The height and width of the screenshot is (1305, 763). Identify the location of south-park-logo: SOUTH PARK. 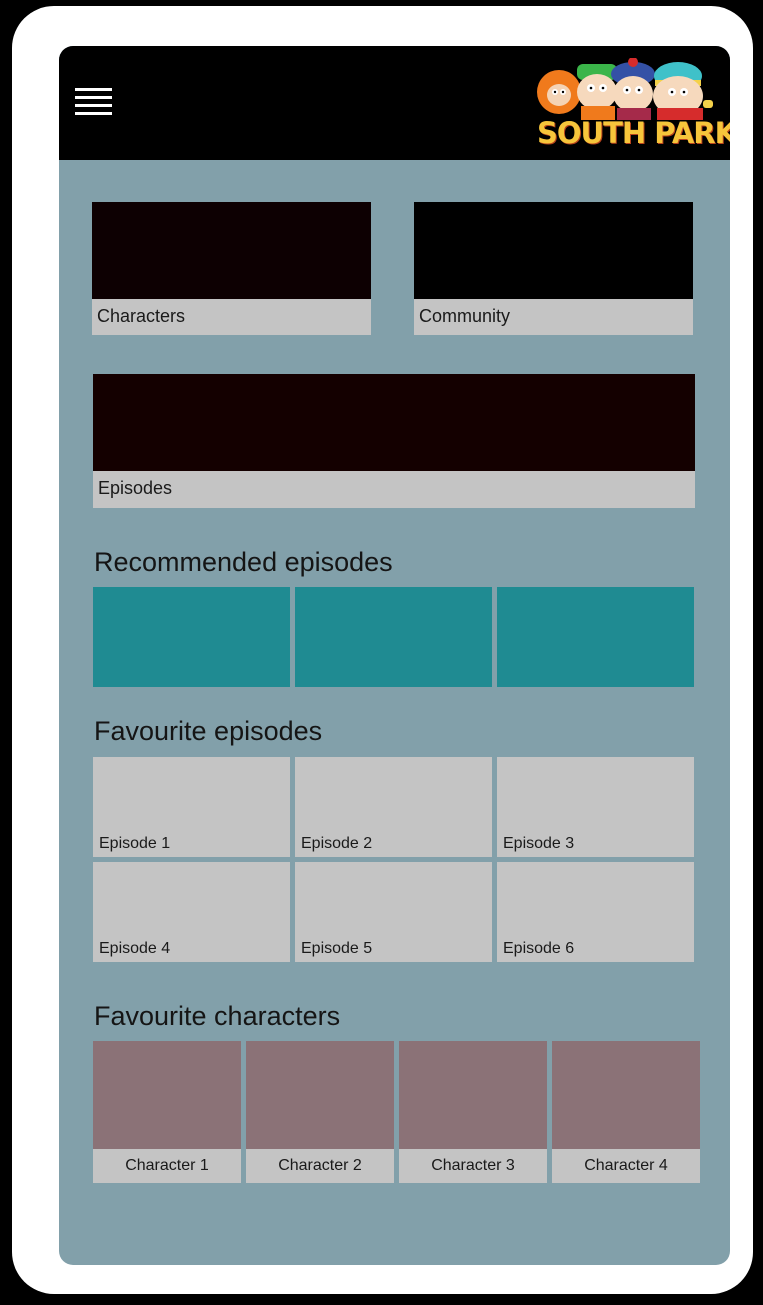
(631, 103).